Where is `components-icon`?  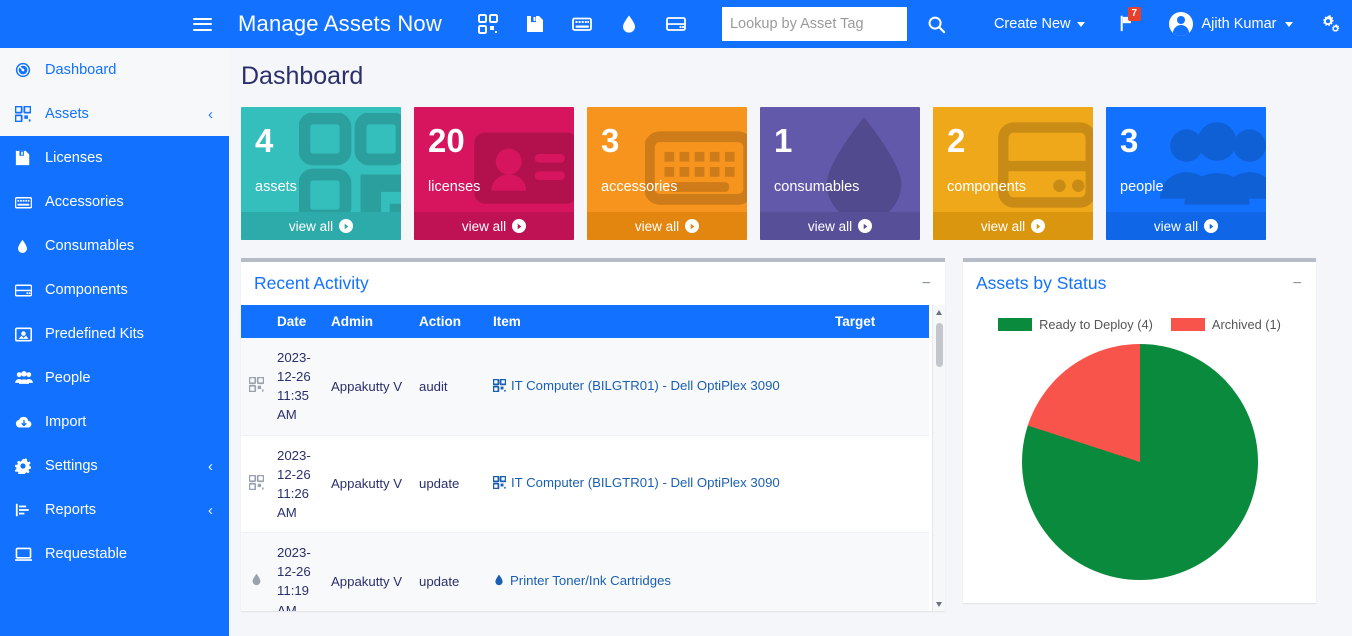 components-icon is located at coordinates (676, 24).